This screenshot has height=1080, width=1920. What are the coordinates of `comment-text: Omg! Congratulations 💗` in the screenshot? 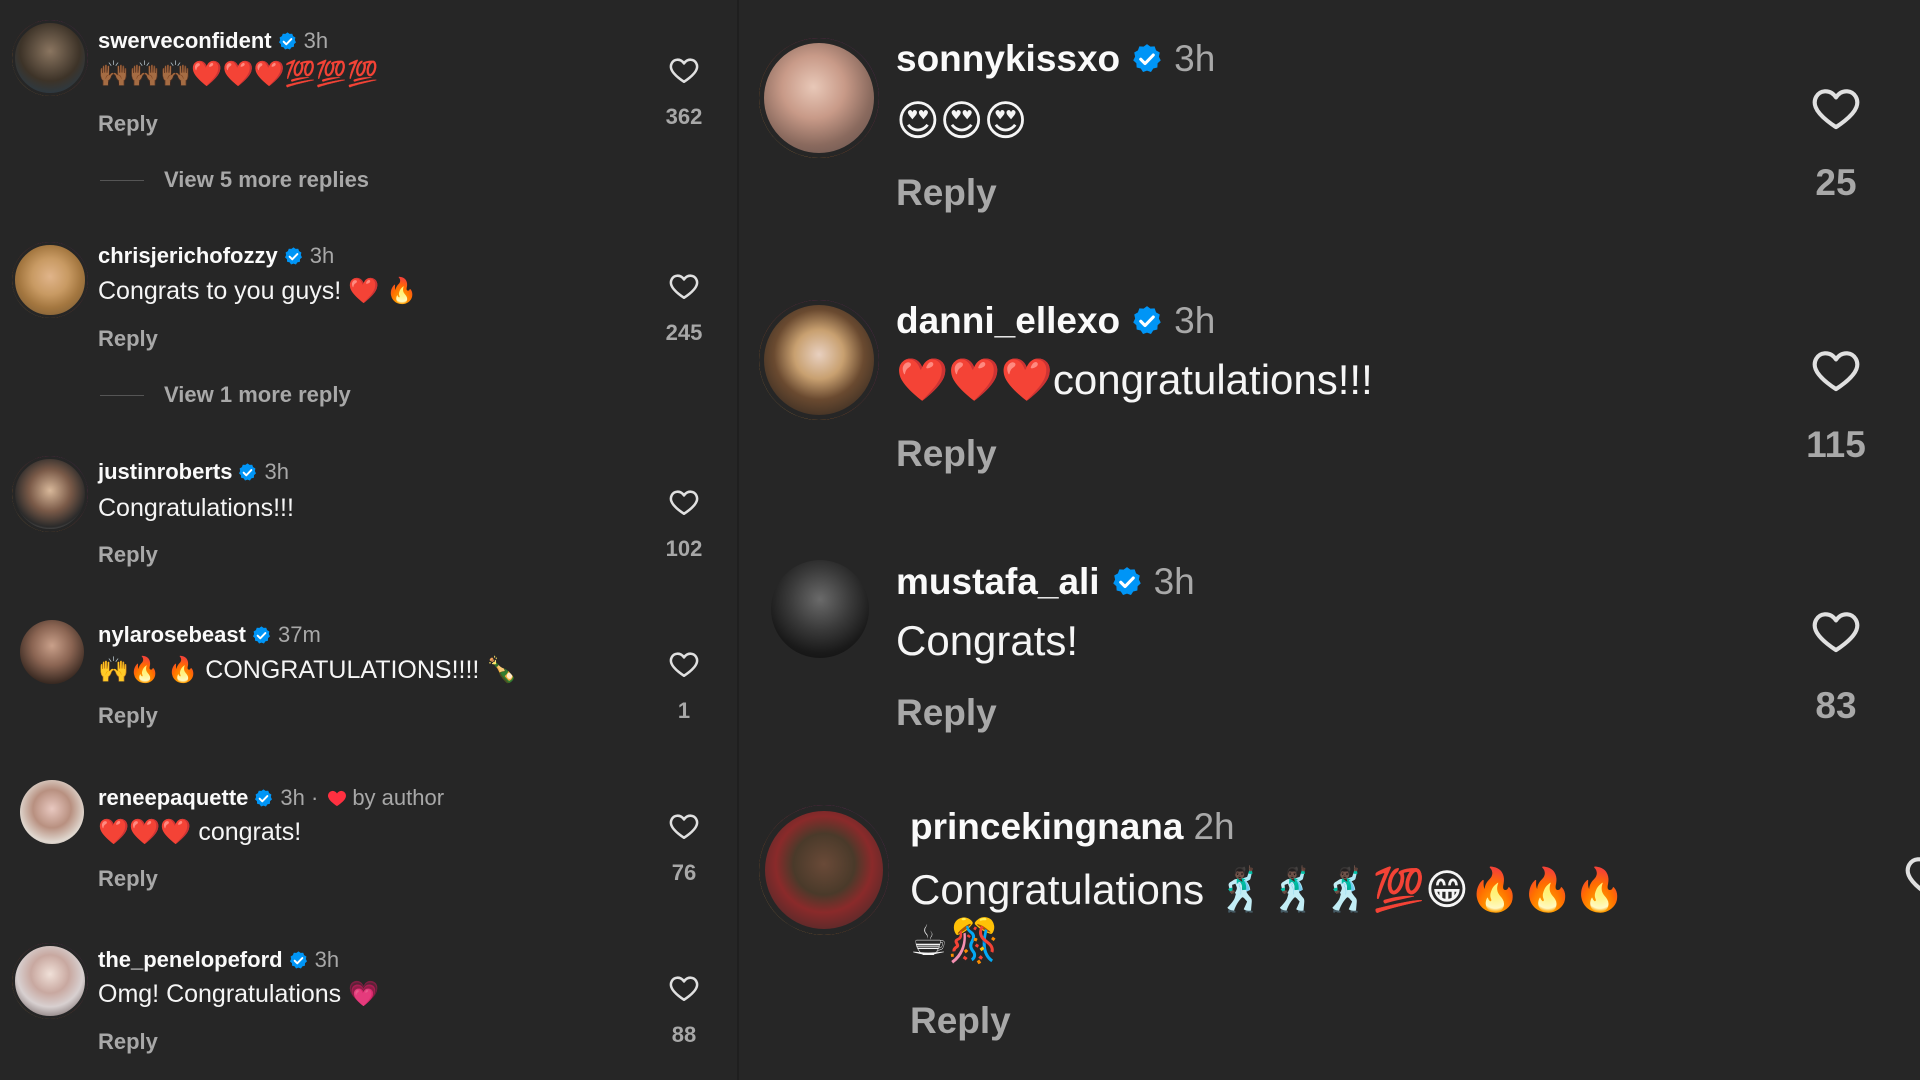 It's located at (239, 994).